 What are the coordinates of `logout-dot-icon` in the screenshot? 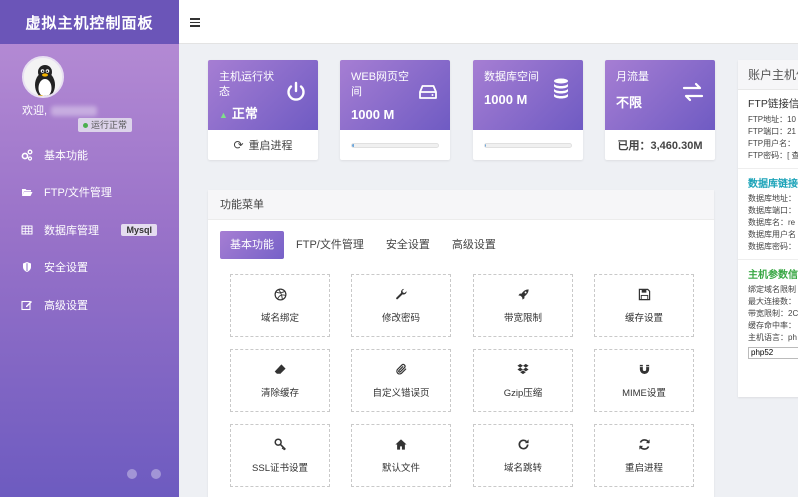 It's located at (156, 474).